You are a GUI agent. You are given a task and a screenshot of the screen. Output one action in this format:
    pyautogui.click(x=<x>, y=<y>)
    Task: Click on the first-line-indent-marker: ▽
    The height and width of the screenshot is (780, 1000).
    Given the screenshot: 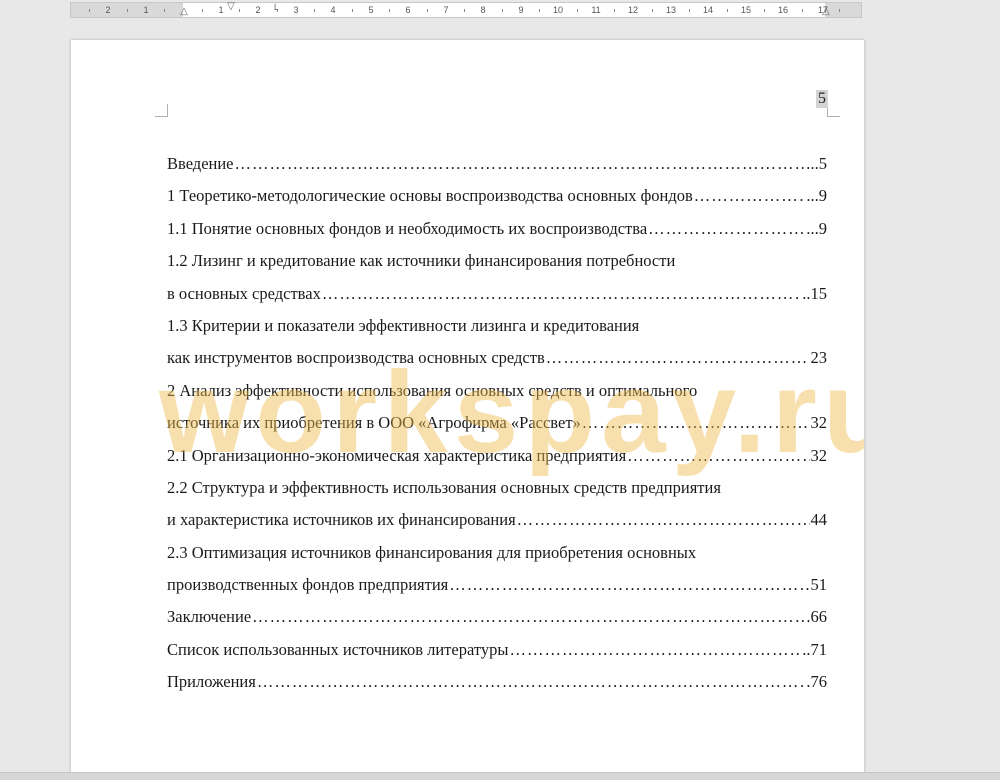 What is the action you would take?
    pyautogui.click(x=231, y=7)
    